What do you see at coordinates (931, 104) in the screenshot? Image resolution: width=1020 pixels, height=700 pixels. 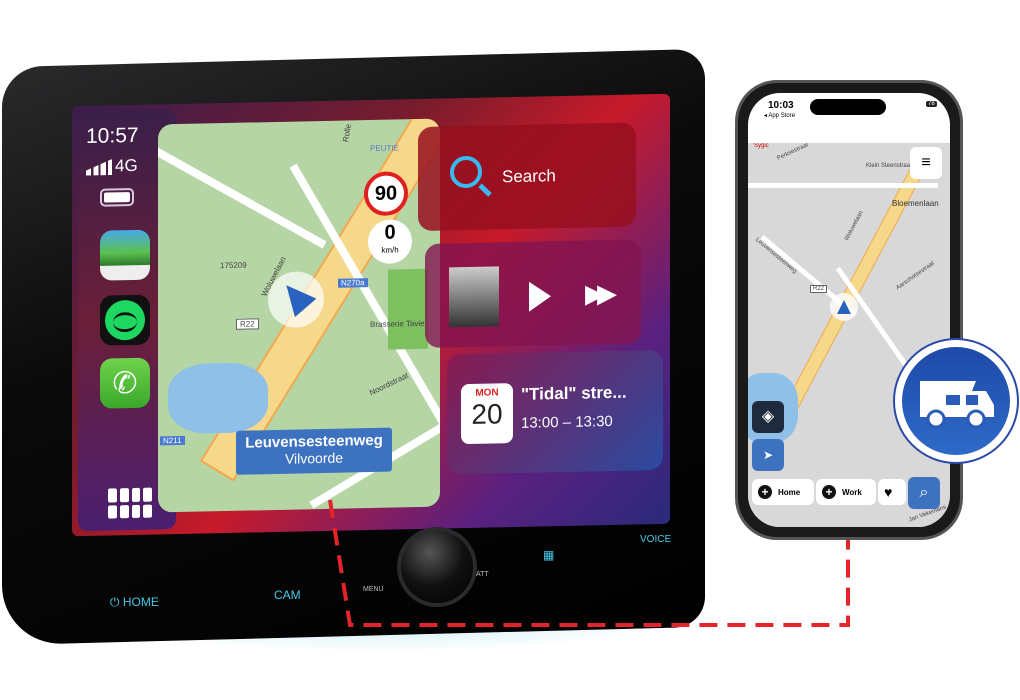 I see `battery-icon: 78` at bounding box center [931, 104].